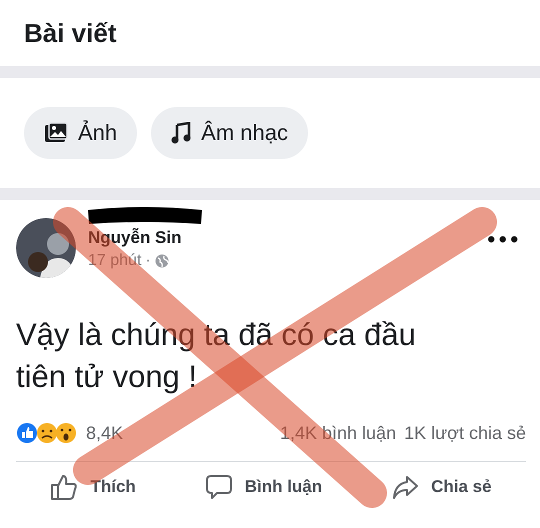 Image resolution: width=540 pixels, height=528 pixels. What do you see at coordinates (161, 261) in the screenshot?
I see `globe-icon` at bounding box center [161, 261].